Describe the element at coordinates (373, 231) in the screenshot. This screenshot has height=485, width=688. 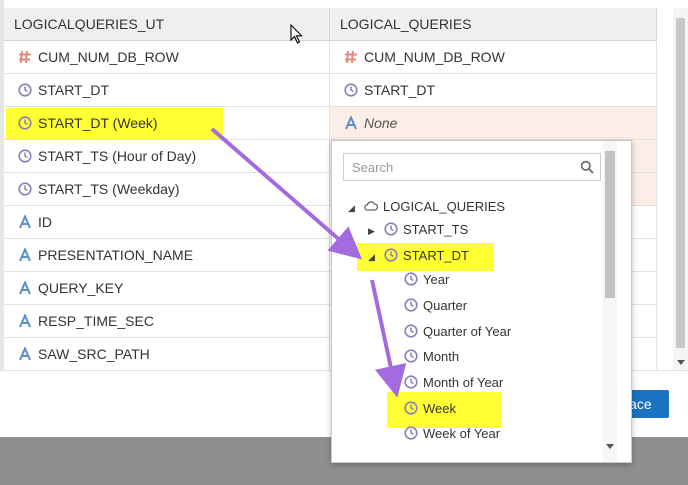
I see `collapsed-arrow-icon: ▶` at that location.